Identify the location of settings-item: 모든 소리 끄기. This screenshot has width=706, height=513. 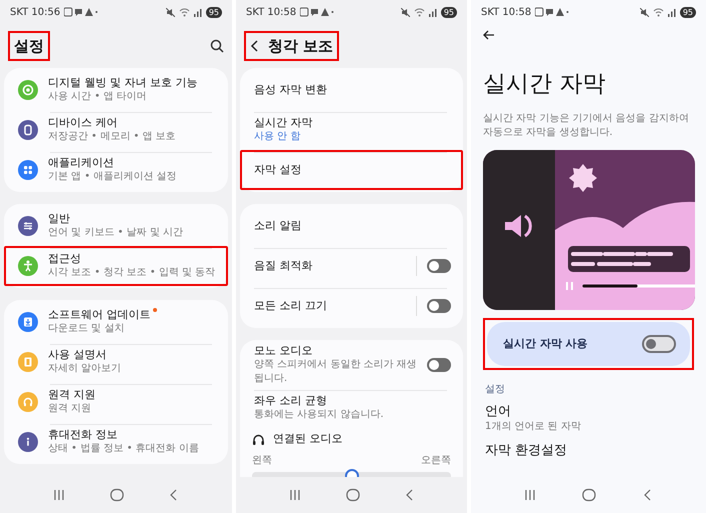
(351, 306).